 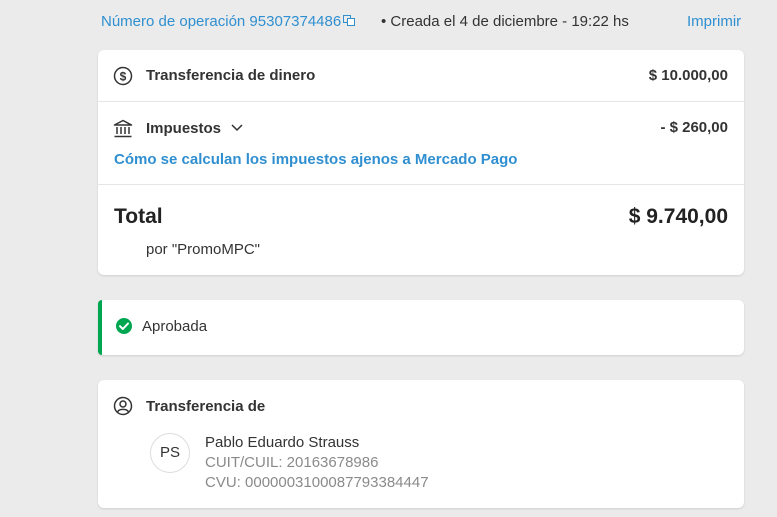 I want to click on transfer-row: $ Transferencia de dinero $ 10.000,00, so click(x=421, y=76).